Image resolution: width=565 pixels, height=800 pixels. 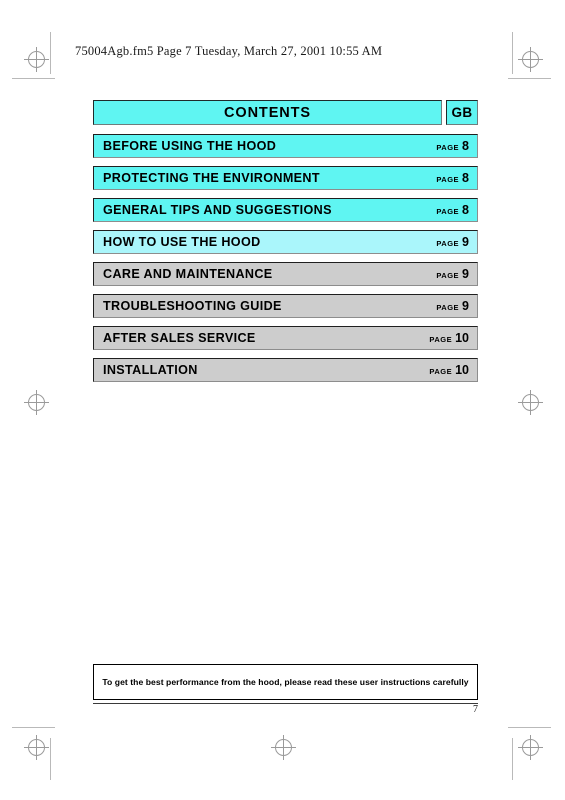 What do you see at coordinates (211, 178) in the screenshot?
I see `toc-entry-label: PROTECTING THE ENVIRONMENT` at bounding box center [211, 178].